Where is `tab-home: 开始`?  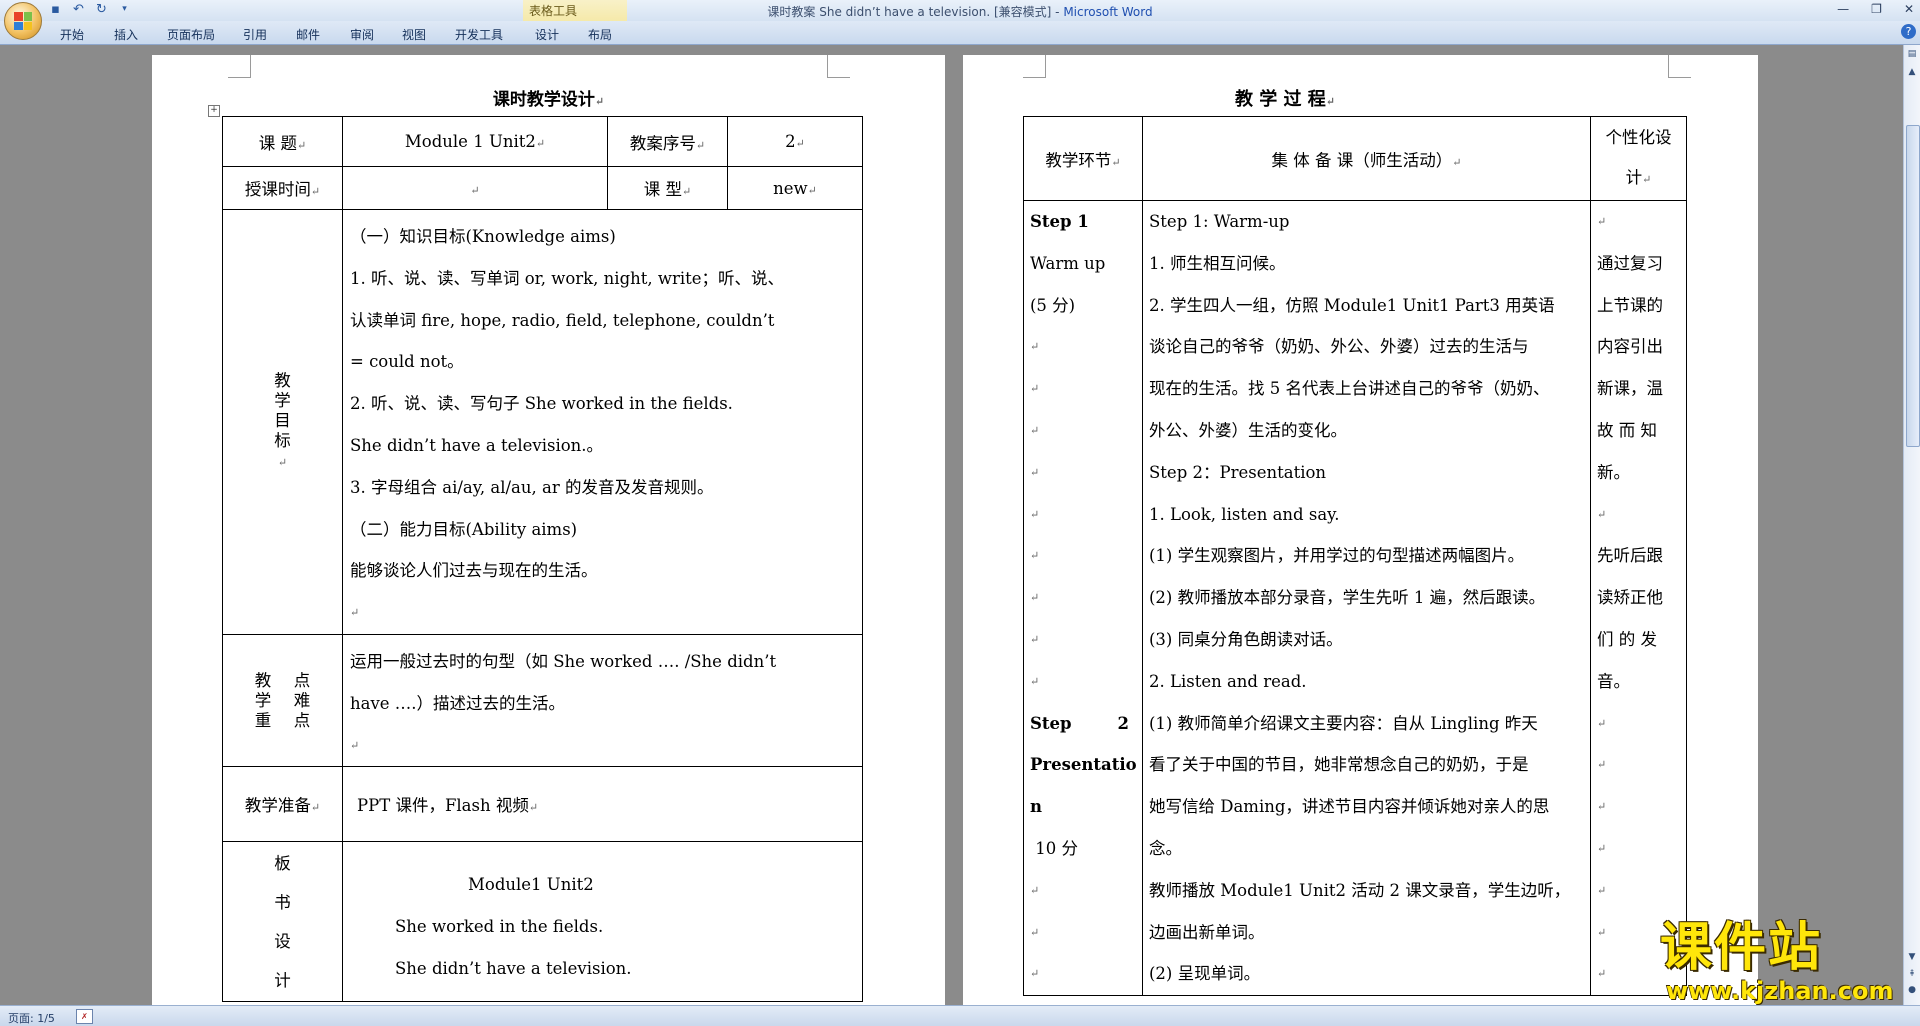
tab-home: 开始 is located at coordinates (72, 34).